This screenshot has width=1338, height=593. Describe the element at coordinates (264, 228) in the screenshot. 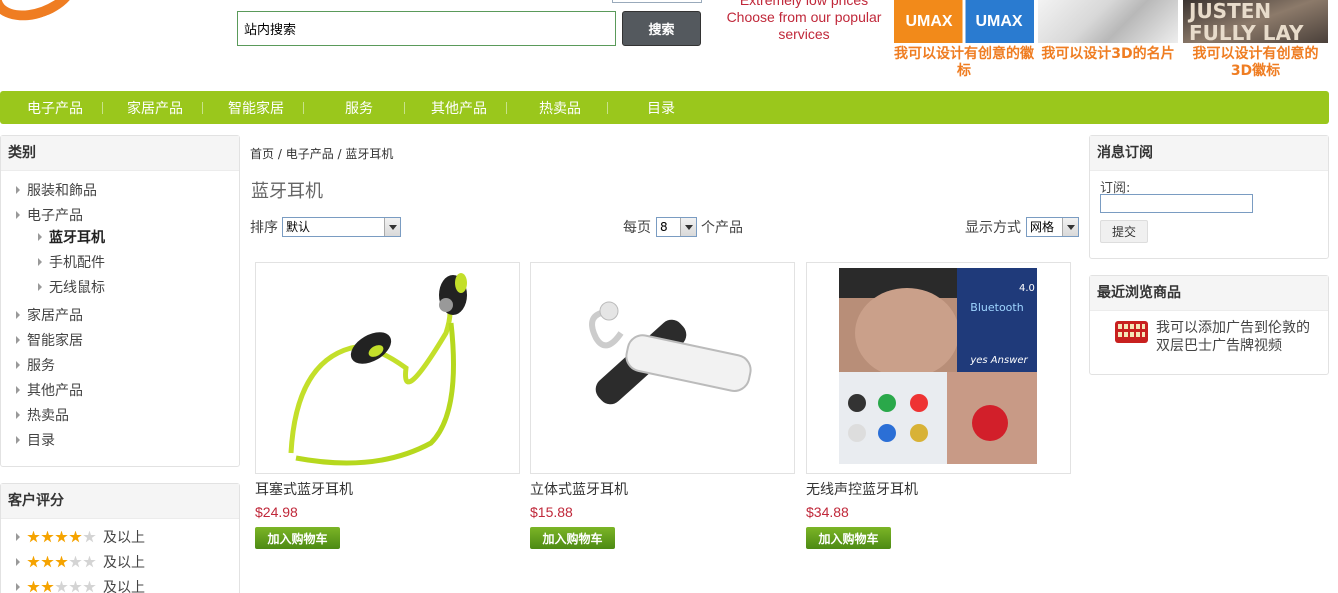

I see `sort-label: 排序` at that location.